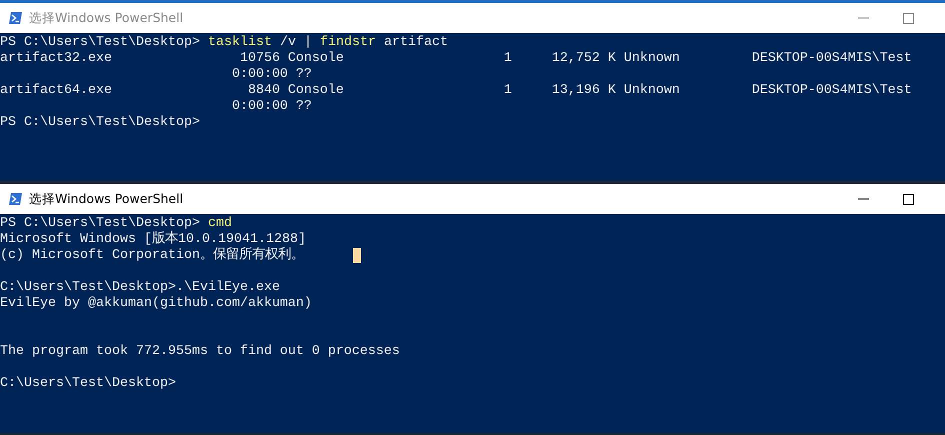 The image size is (945, 435). What do you see at coordinates (152, 256) in the screenshot?
I see `console-line: (c) Microsoft Corporation。保留所有权利。` at bounding box center [152, 256].